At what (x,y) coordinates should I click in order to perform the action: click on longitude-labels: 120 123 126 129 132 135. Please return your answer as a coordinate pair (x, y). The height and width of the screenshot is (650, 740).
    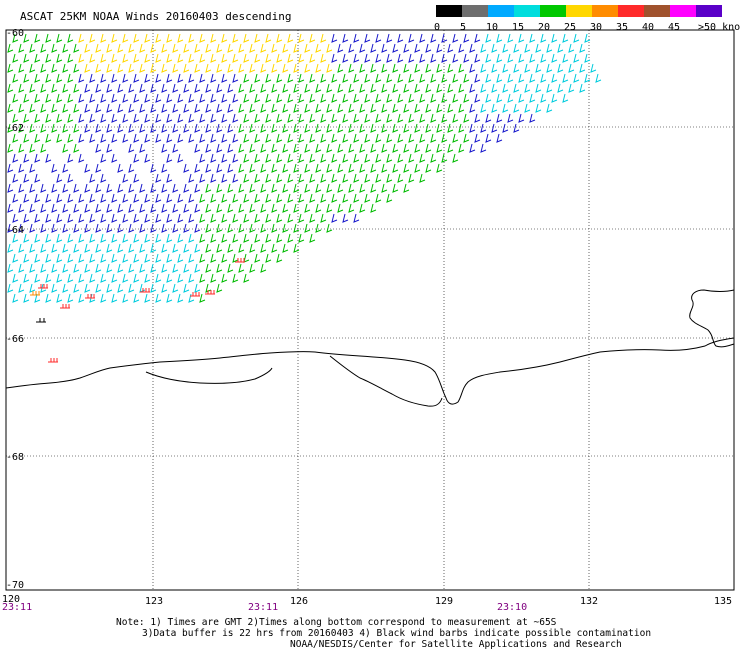
    Looking at the image, I should click on (367, 600).